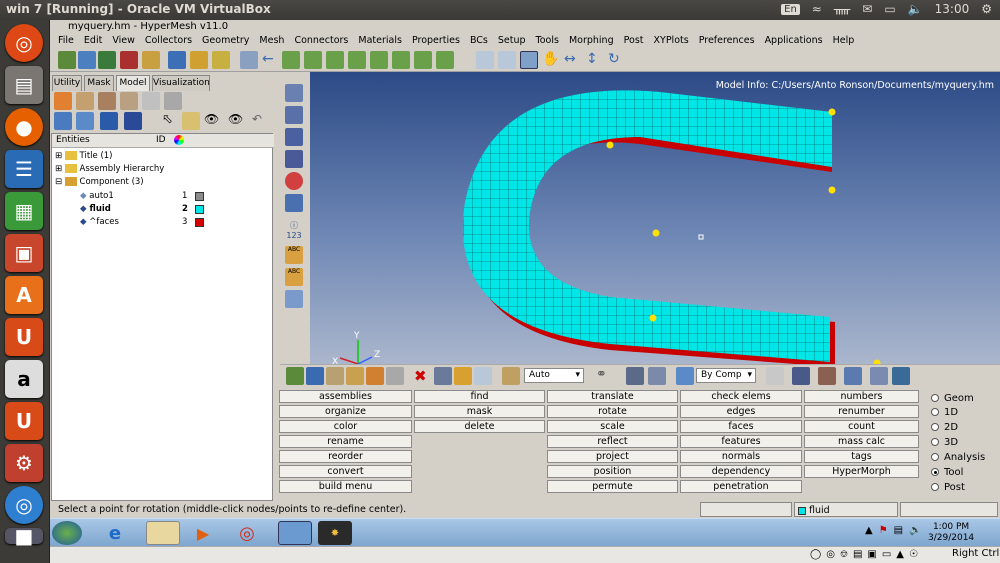 The image size is (1000, 563). What do you see at coordinates (886, 554) in the screenshot?
I see `display-icon: ▭` at bounding box center [886, 554].